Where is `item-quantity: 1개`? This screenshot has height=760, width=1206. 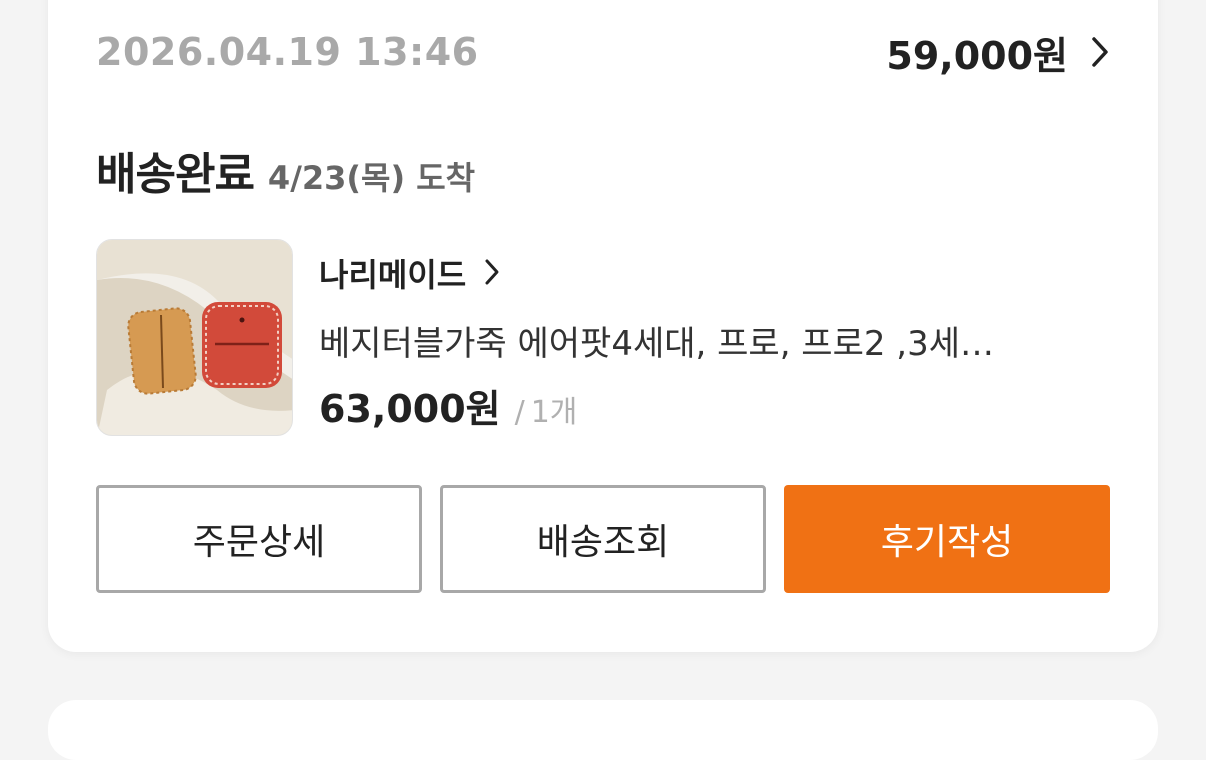
item-quantity: 1개 is located at coordinates (554, 412).